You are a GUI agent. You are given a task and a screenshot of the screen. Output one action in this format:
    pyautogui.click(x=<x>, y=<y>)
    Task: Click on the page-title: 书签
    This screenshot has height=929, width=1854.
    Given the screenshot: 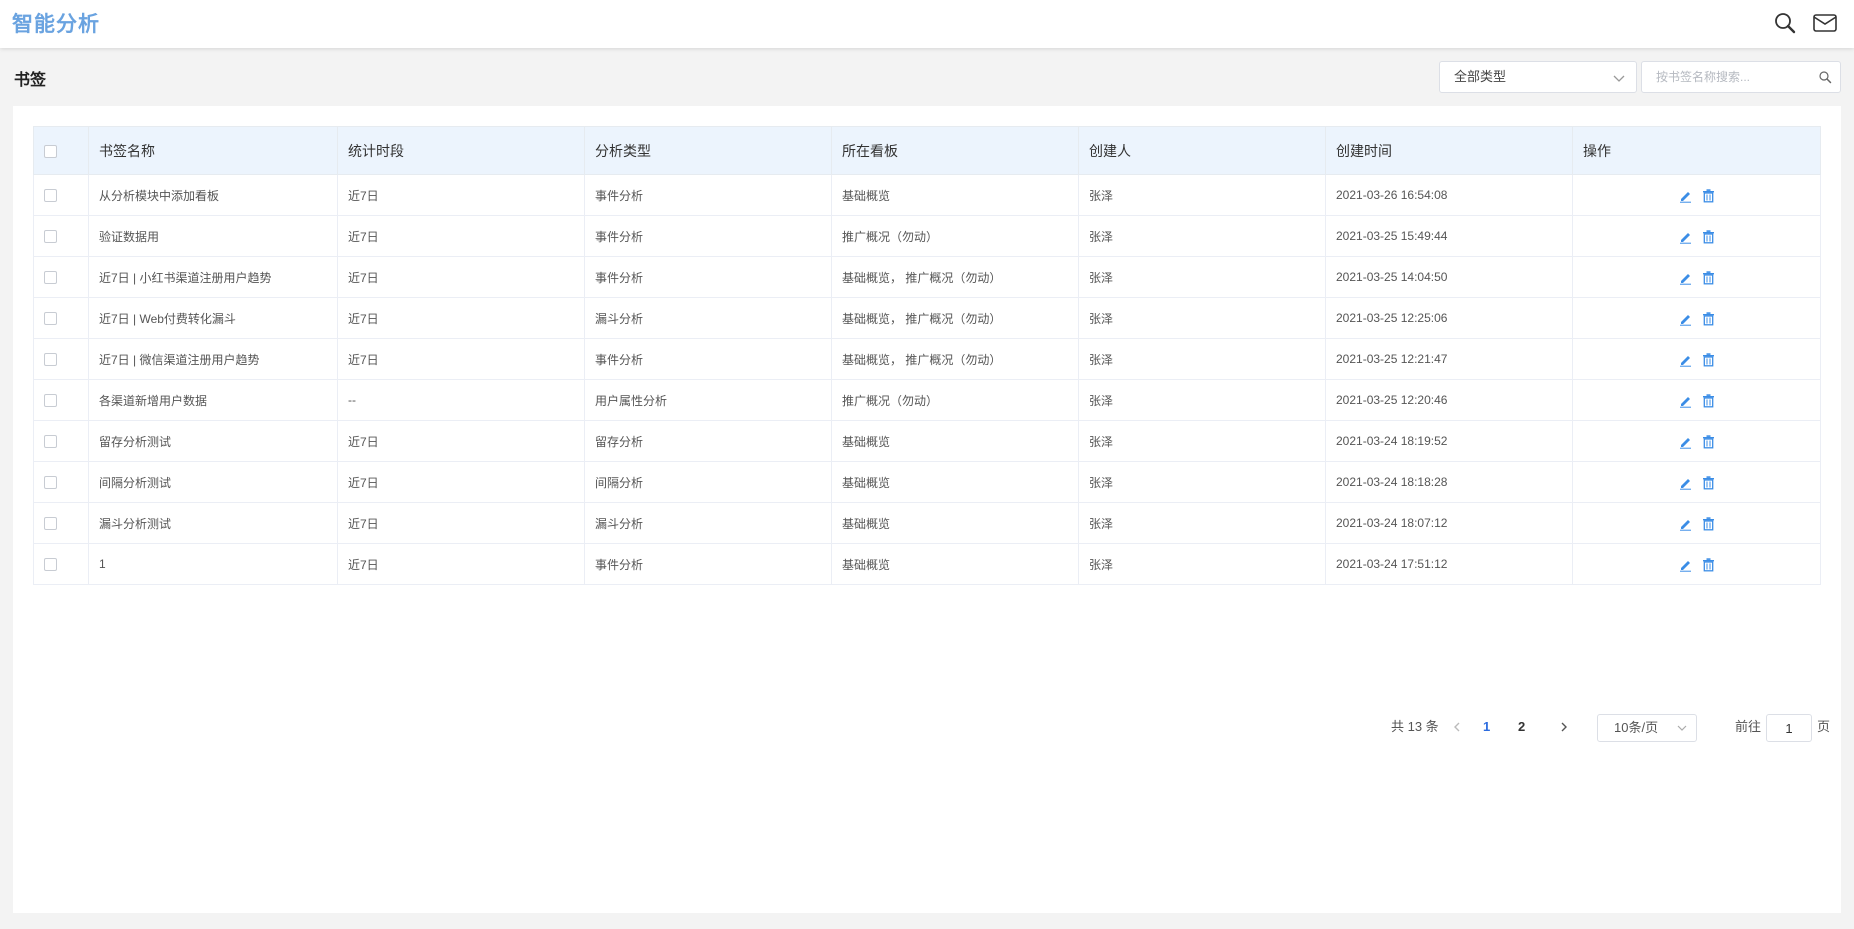 What is the action you would take?
    pyautogui.click(x=30, y=80)
    